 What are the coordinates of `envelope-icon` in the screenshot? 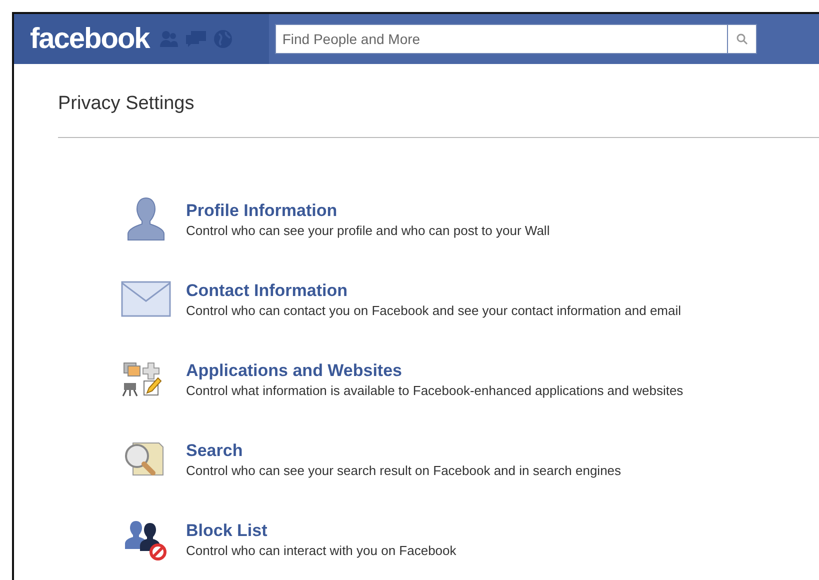 It's located at (146, 299).